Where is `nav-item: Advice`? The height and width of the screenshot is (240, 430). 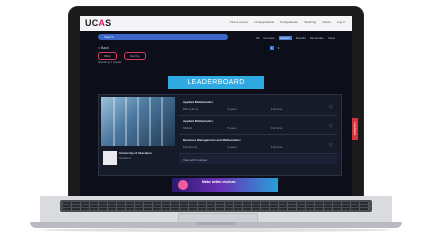
nav-item: Advice is located at coordinates (326, 22).